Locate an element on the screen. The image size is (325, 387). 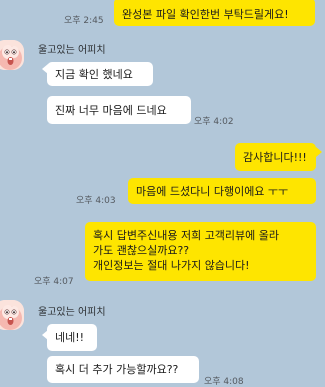
message-line: 가도 괜찮으실까요?? is located at coordinates (141, 250).